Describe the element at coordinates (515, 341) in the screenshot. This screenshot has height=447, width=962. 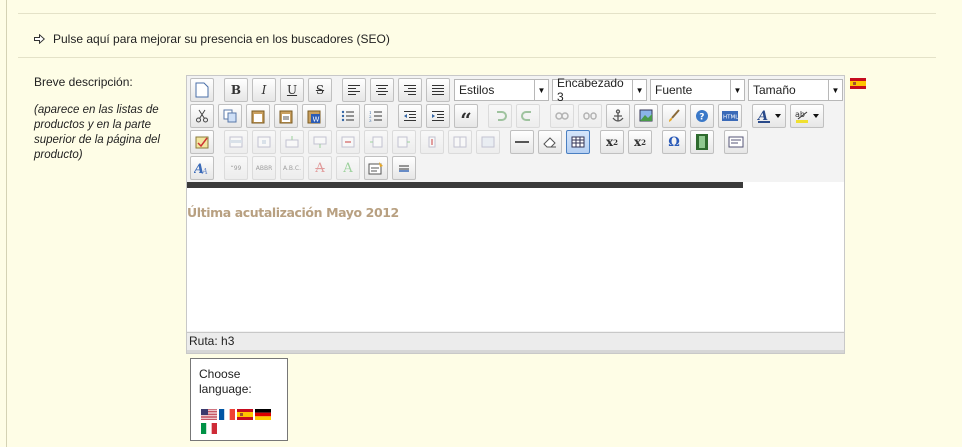
I see `editor-status-path: Ruta: h3` at that location.